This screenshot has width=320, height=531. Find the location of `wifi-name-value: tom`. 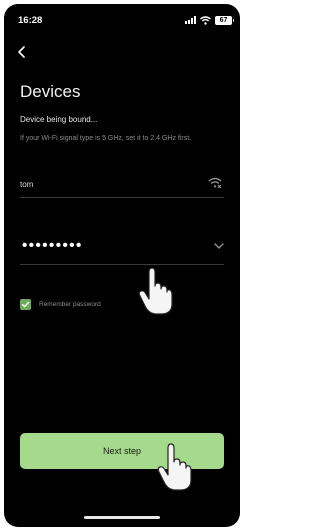

wifi-name-value: tom is located at coordinates (27, 184).